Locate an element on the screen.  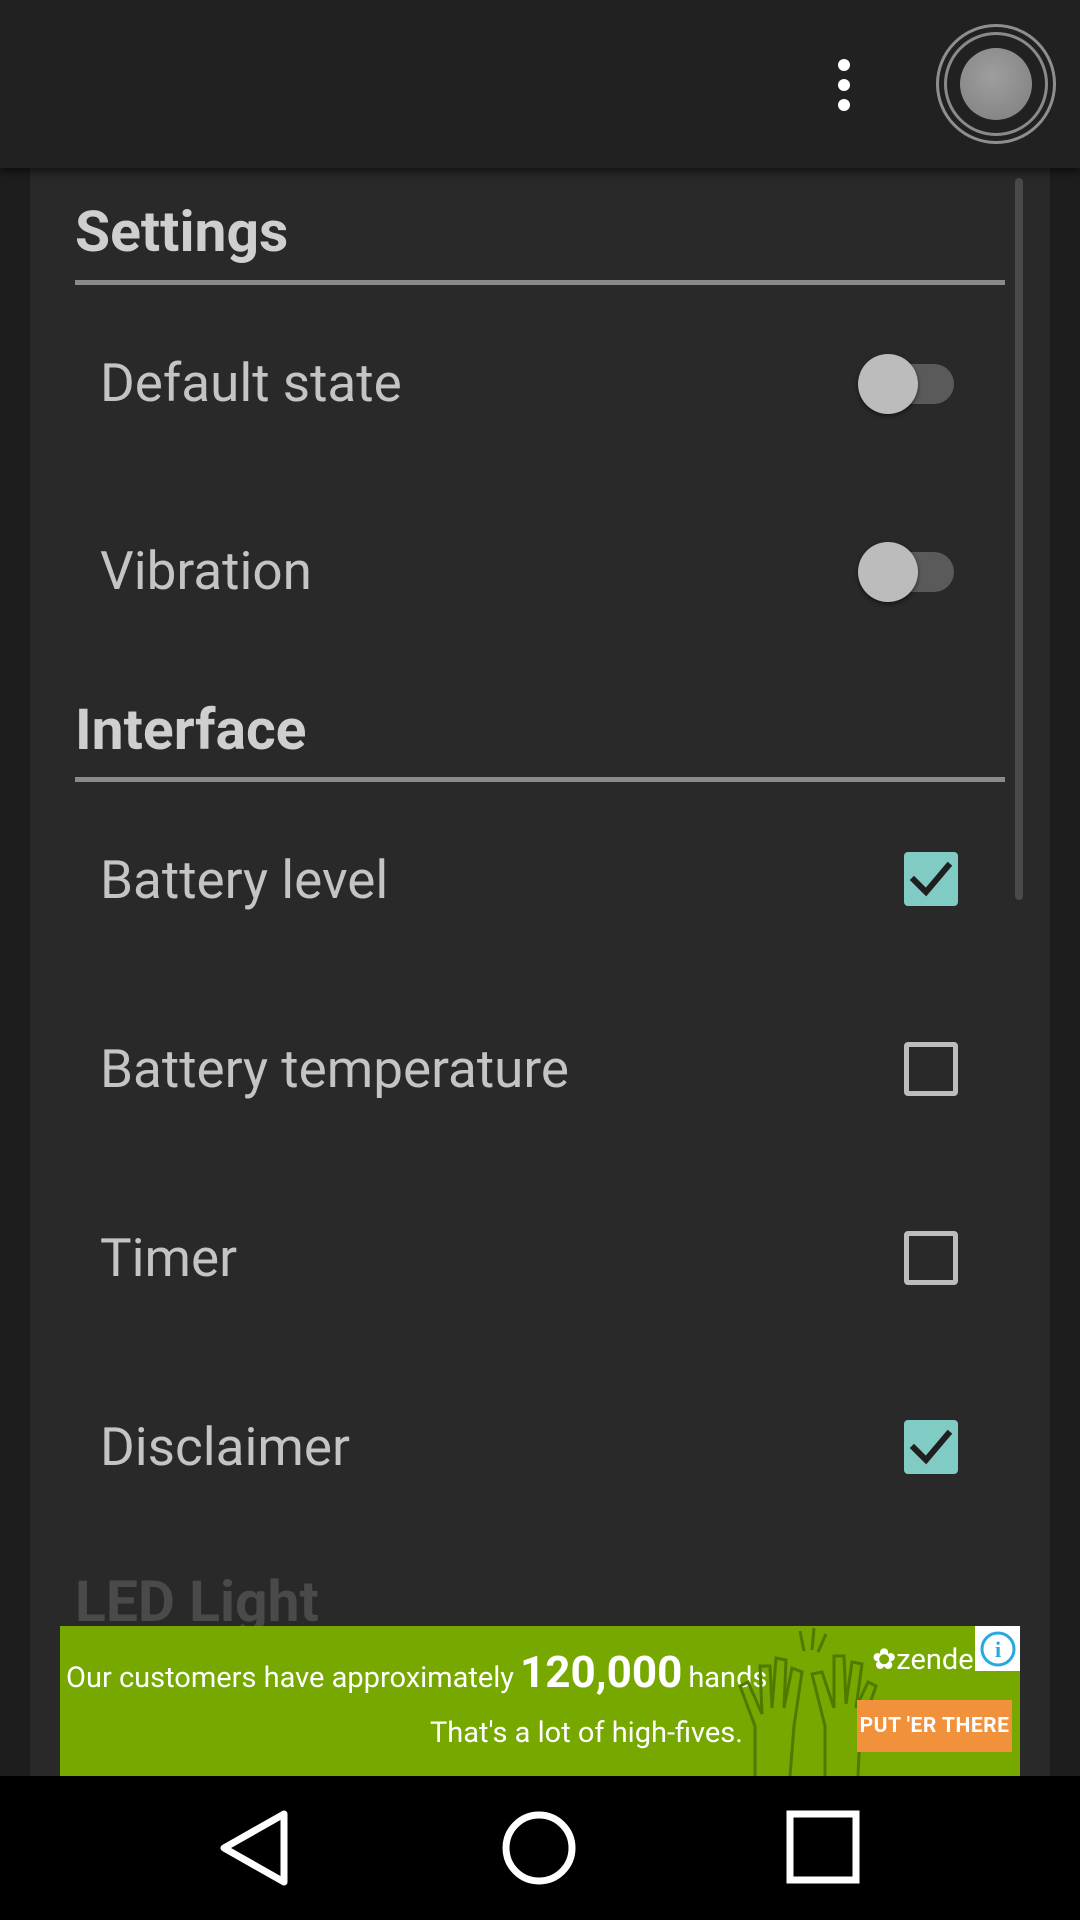
power-toggle-icon is located at coordinates (996, 84).